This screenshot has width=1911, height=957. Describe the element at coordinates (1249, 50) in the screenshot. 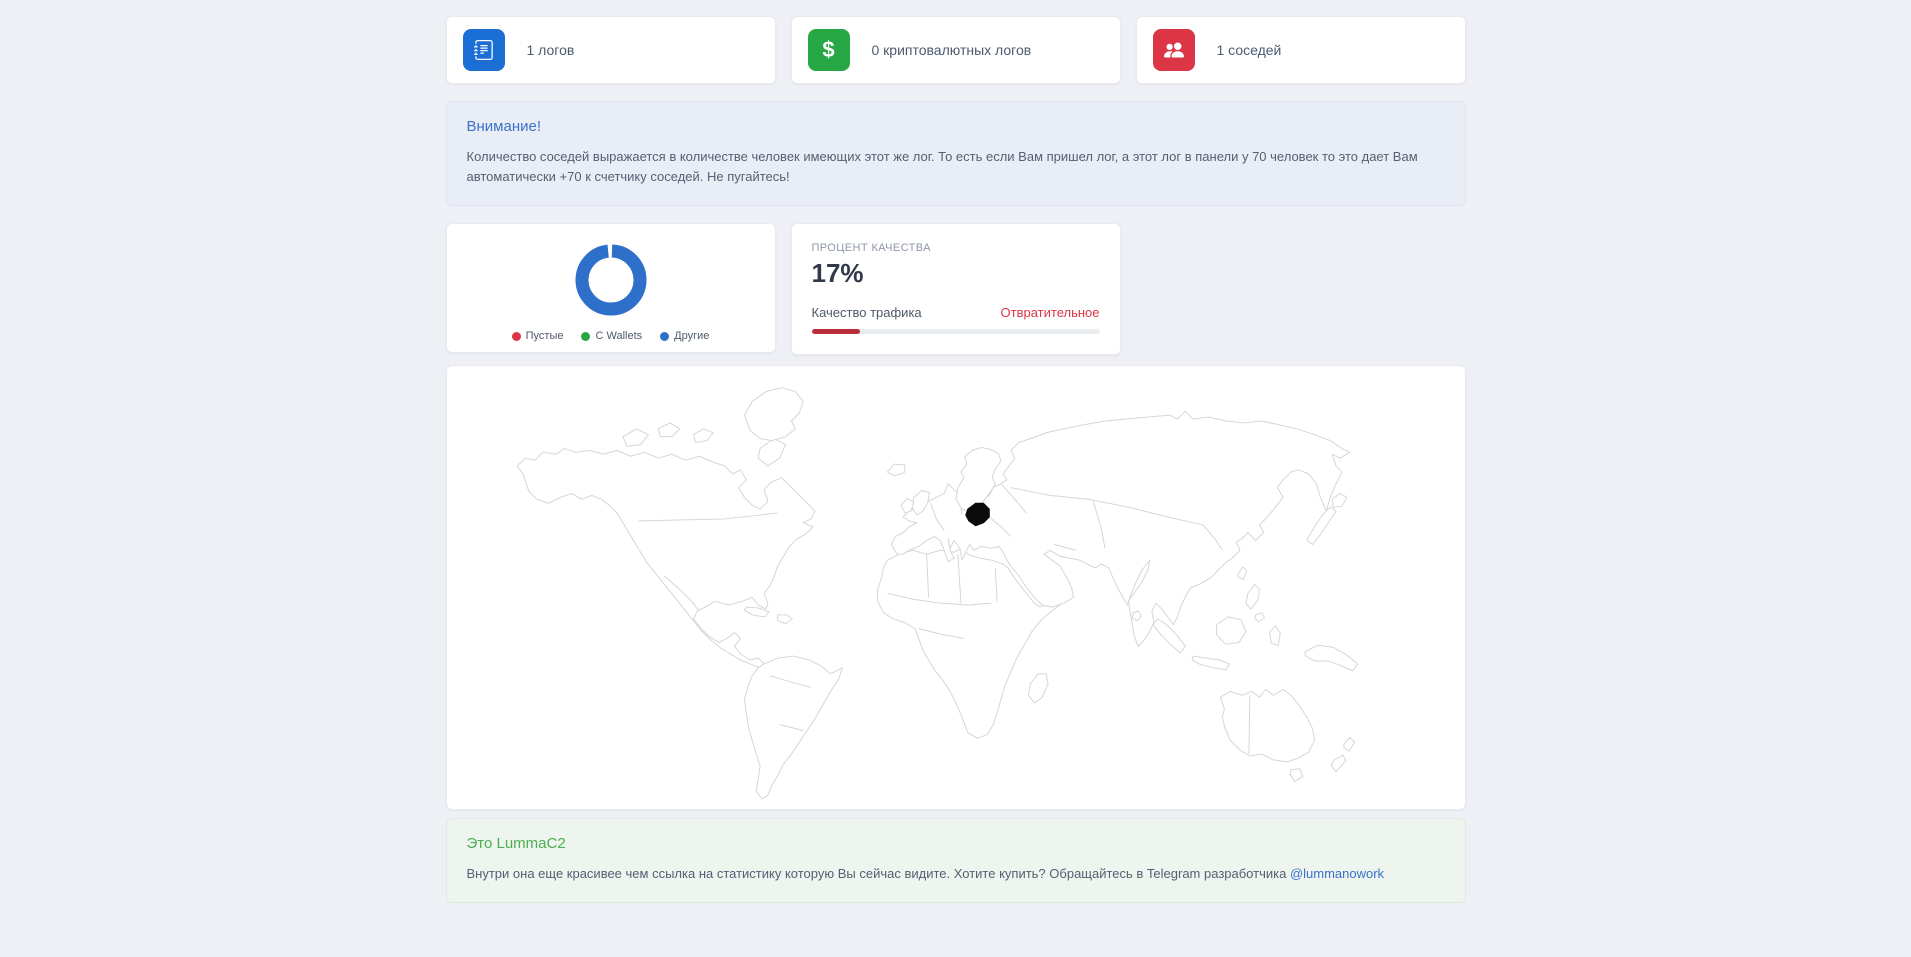

I see `stat-card-label: 1 соседей` at that location.